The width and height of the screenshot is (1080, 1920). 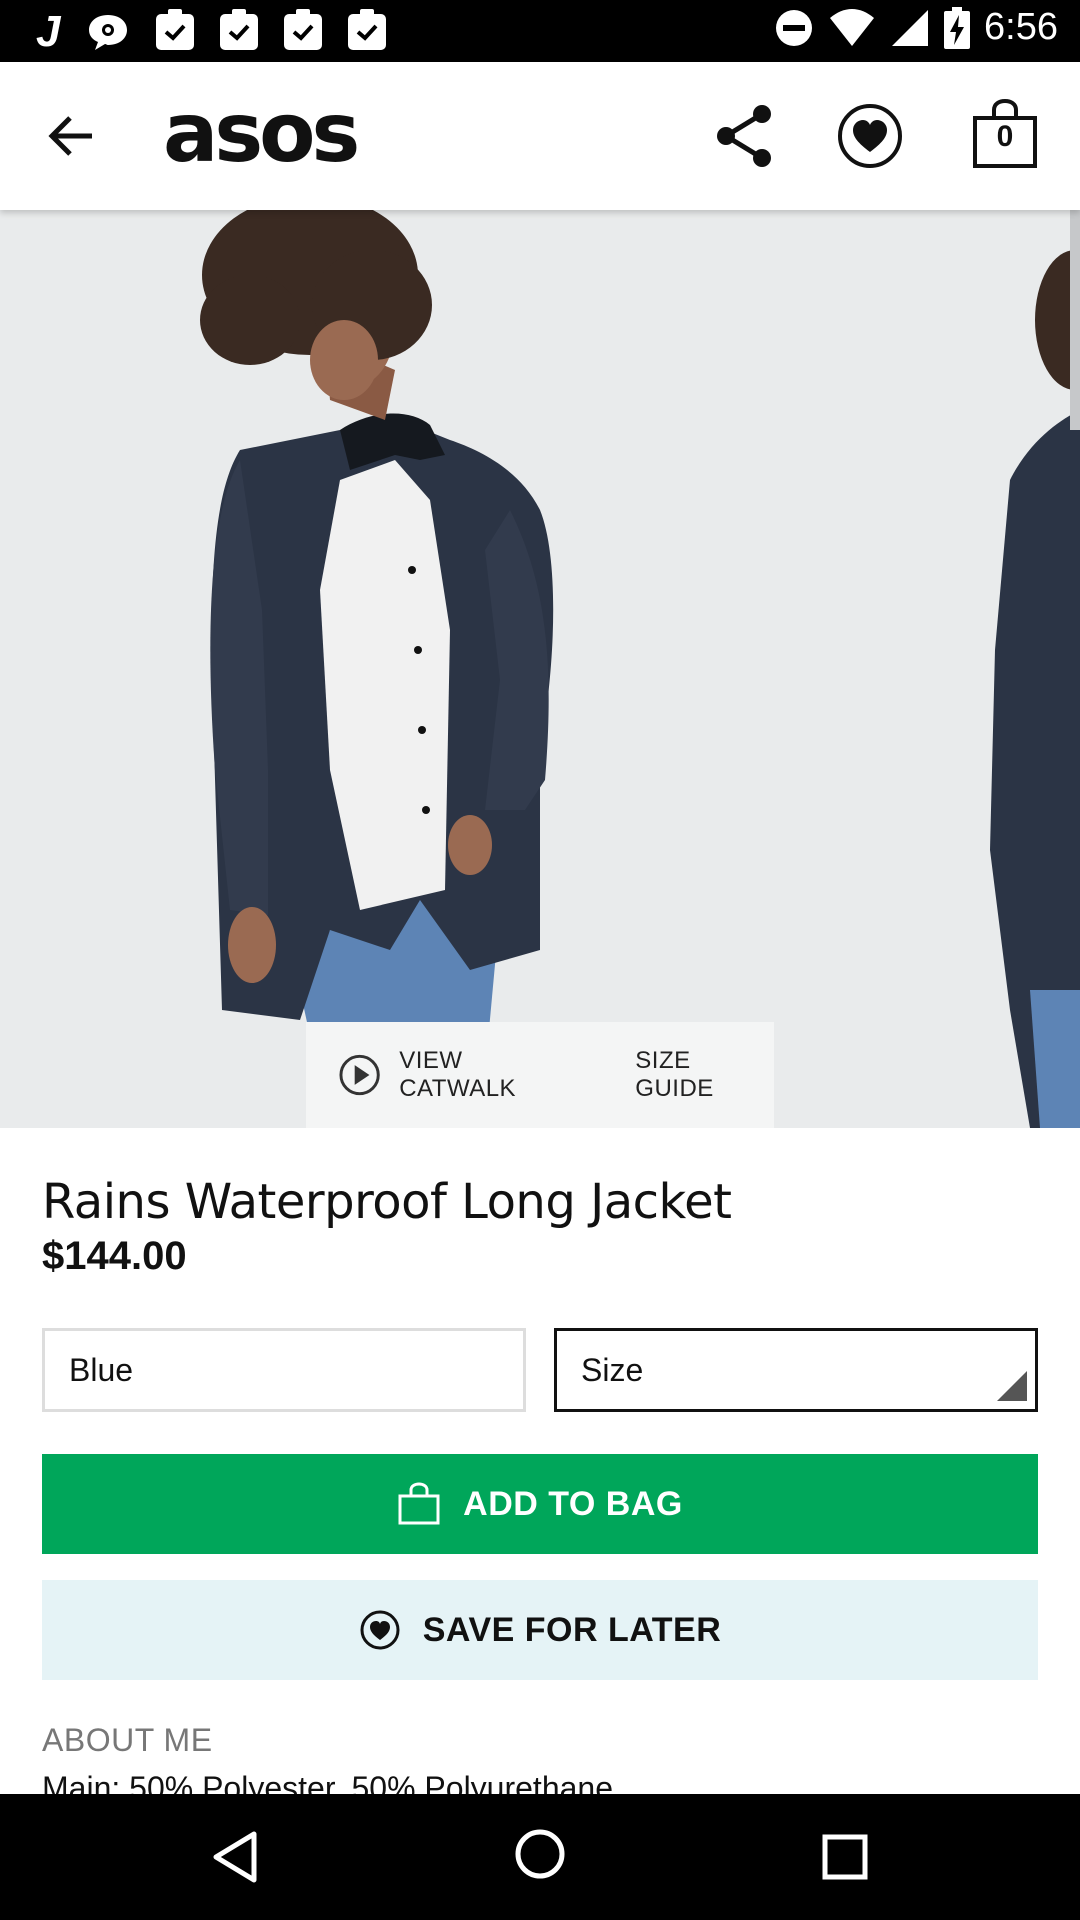 What do you see at coordinates (114, 1256) in the screenshot?
I see `product-price: $144.00` at bounding box center [114, 1256].